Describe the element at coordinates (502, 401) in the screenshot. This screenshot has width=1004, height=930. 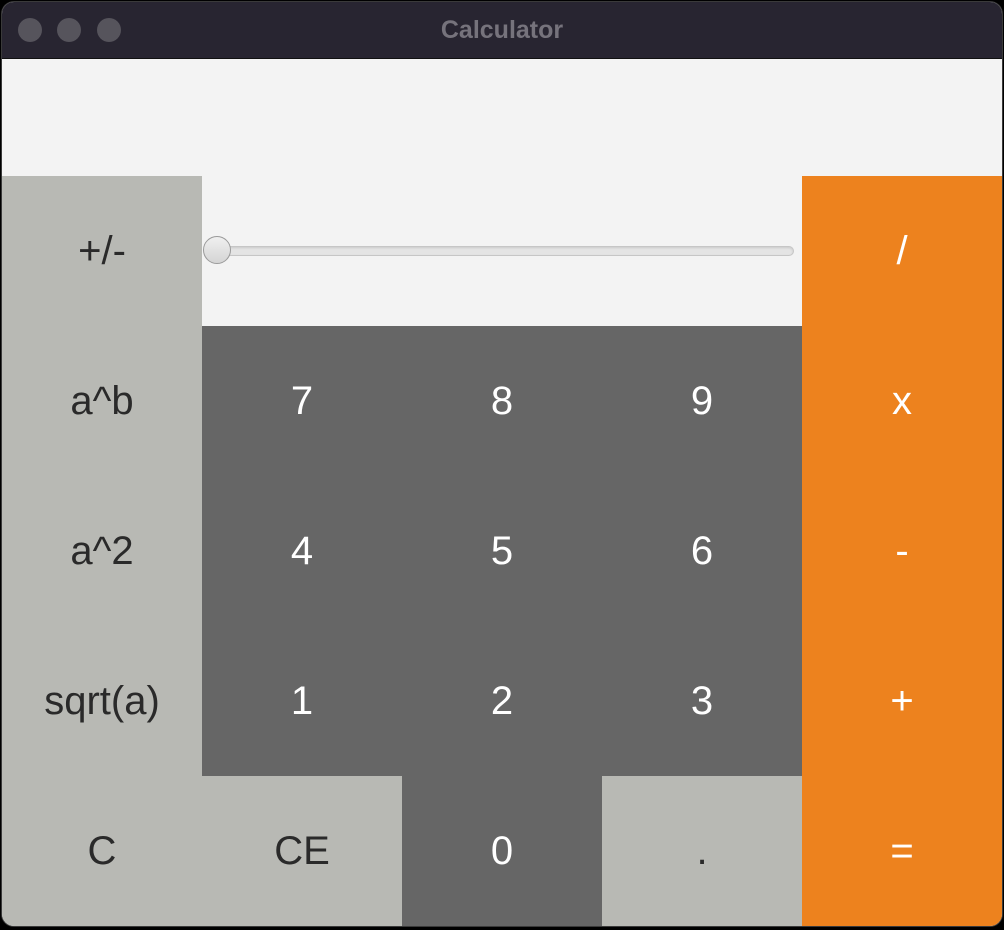
I see `digit-8-button: 8` at that location.